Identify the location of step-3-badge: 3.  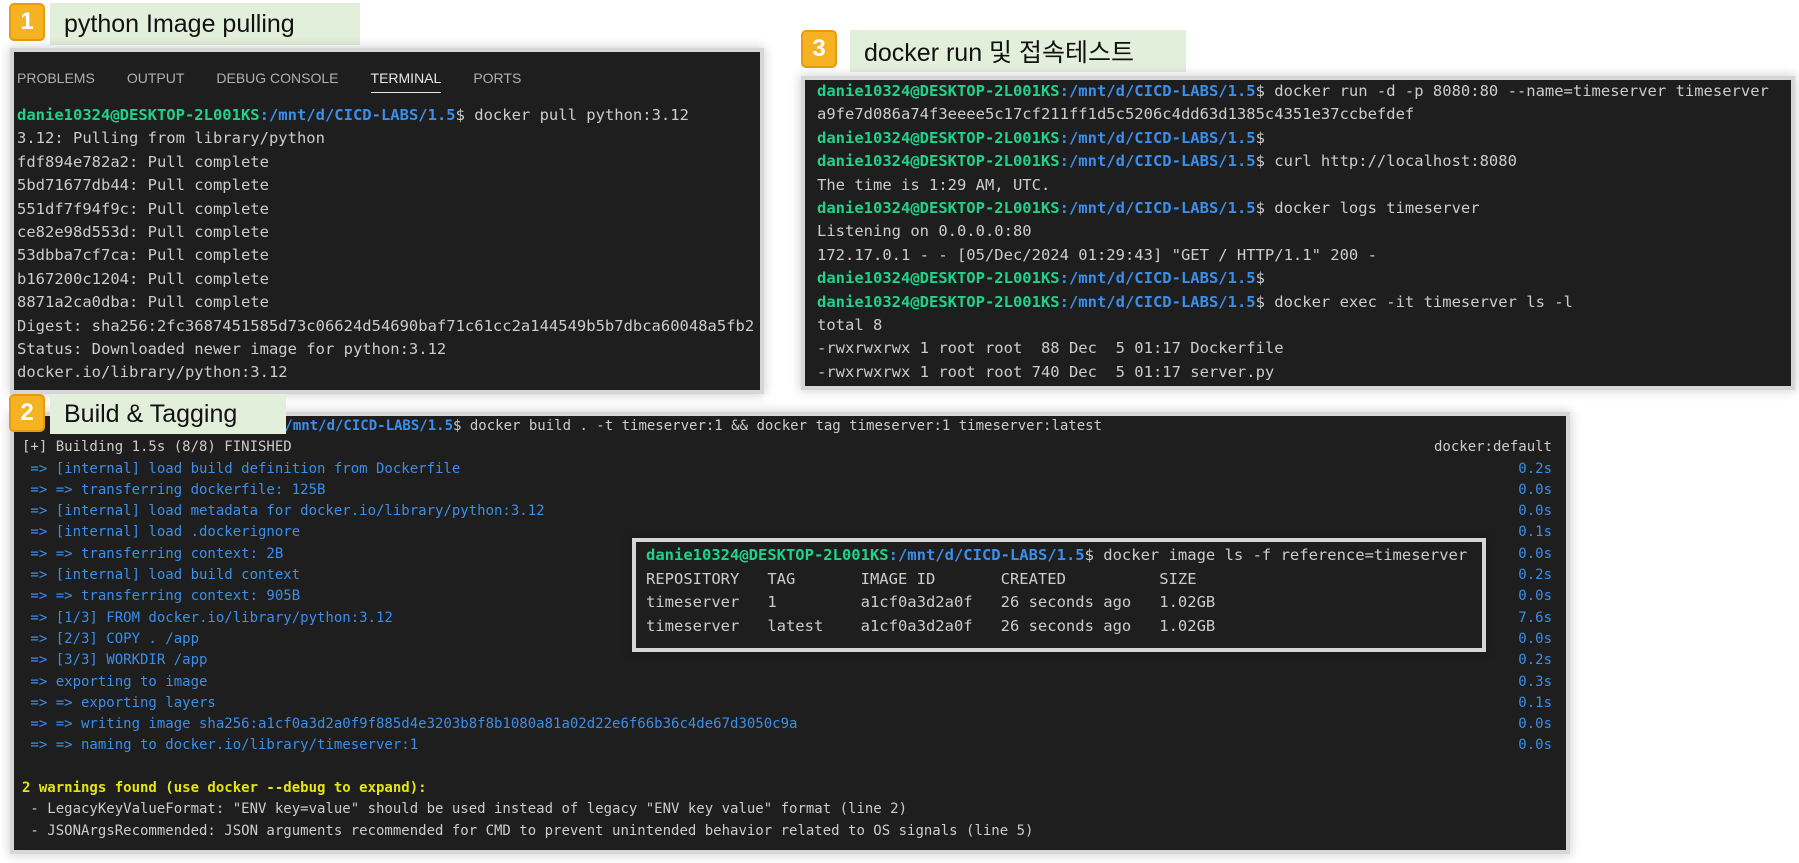
(819, 49).